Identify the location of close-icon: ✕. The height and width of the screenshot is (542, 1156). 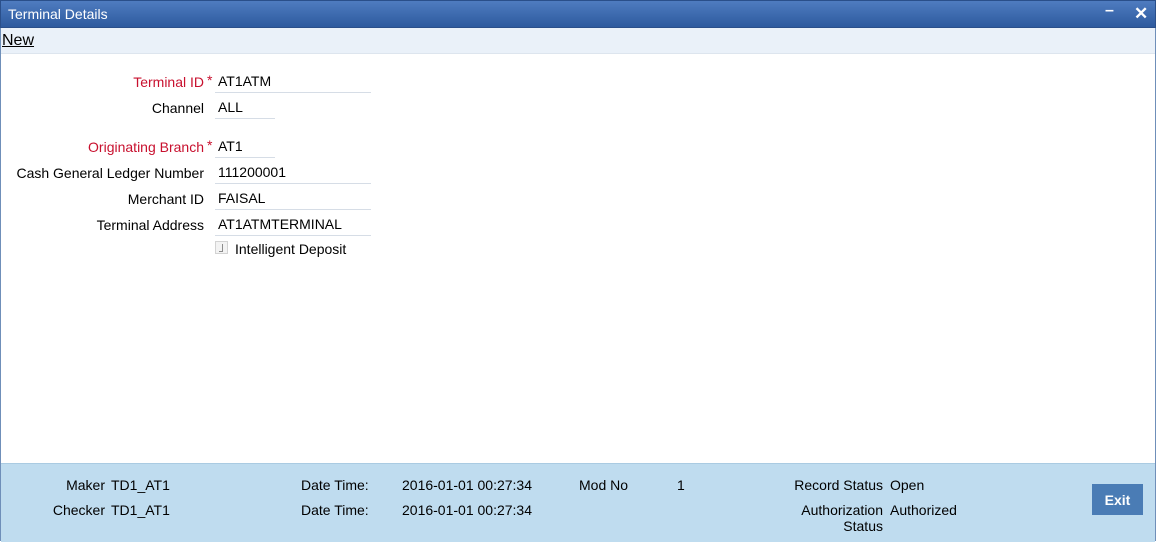
(1141, 14).